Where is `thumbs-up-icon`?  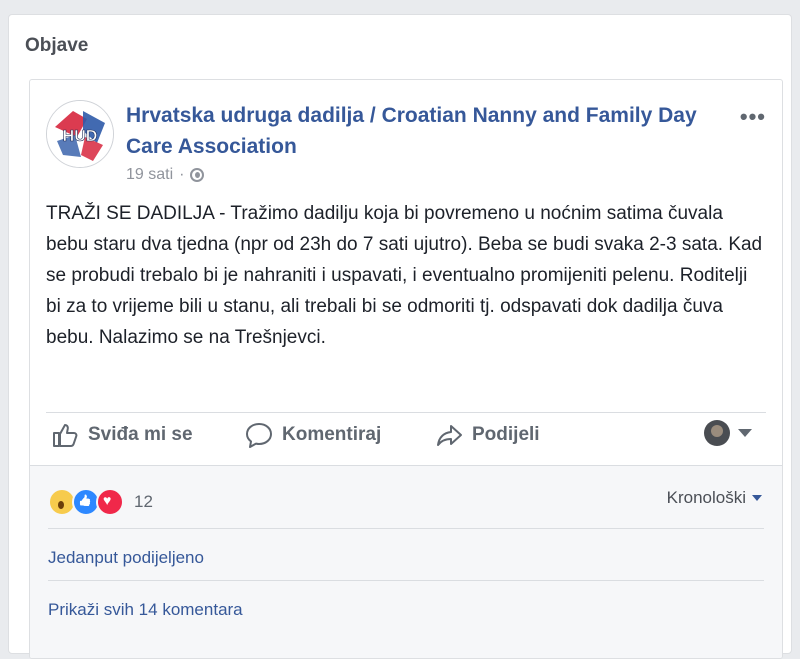 thumbs-up-icon is located at coordinates (65, 435).